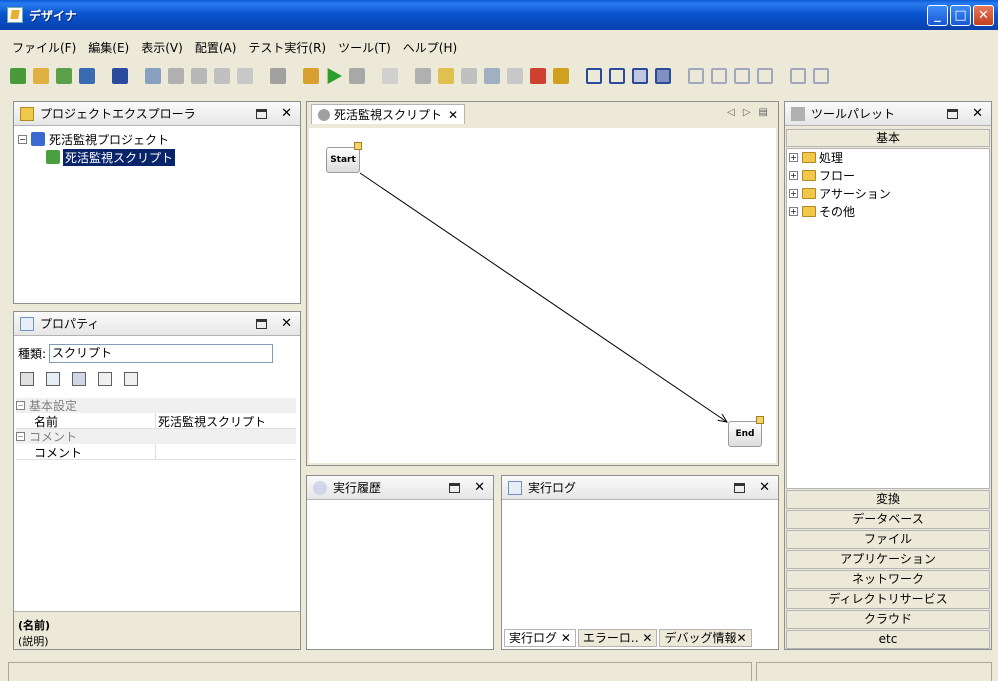 This screenshot has width=998, height=681. What do you see at coordinates (164, 47) in the screenshot?
I see `menu-view: 表示(V)` at bounding box center [164, 47].